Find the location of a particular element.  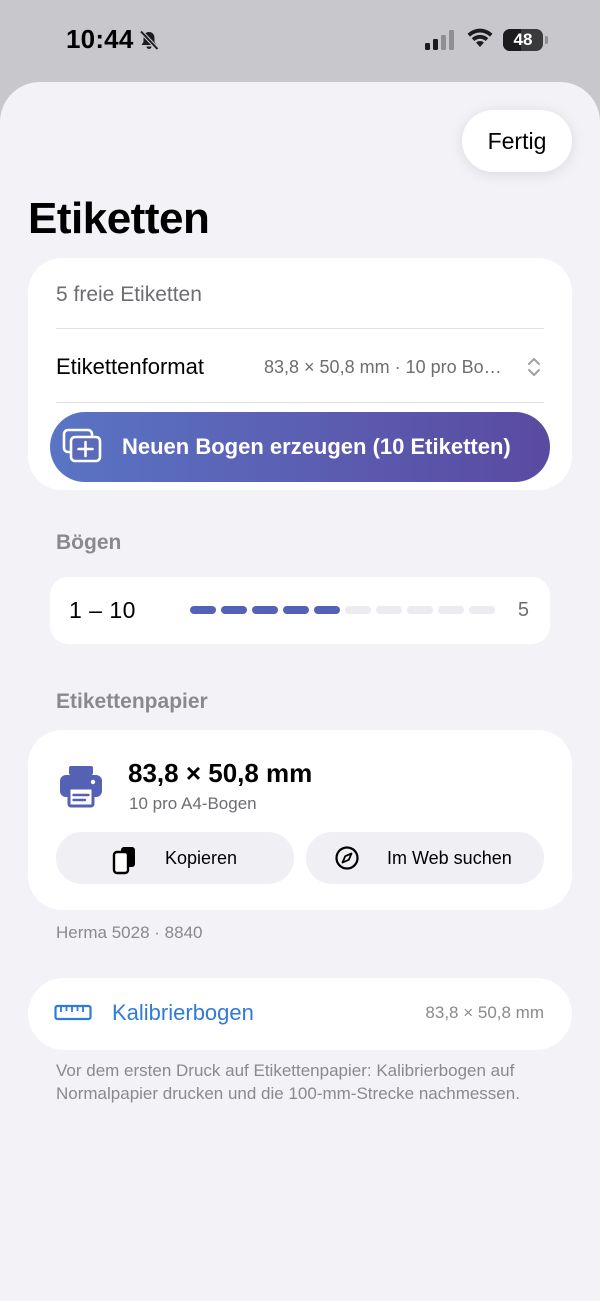

create-sheet-label: Neuen Bogen erzeugen (10 Etiketten) is located at coordinates (316, 446).